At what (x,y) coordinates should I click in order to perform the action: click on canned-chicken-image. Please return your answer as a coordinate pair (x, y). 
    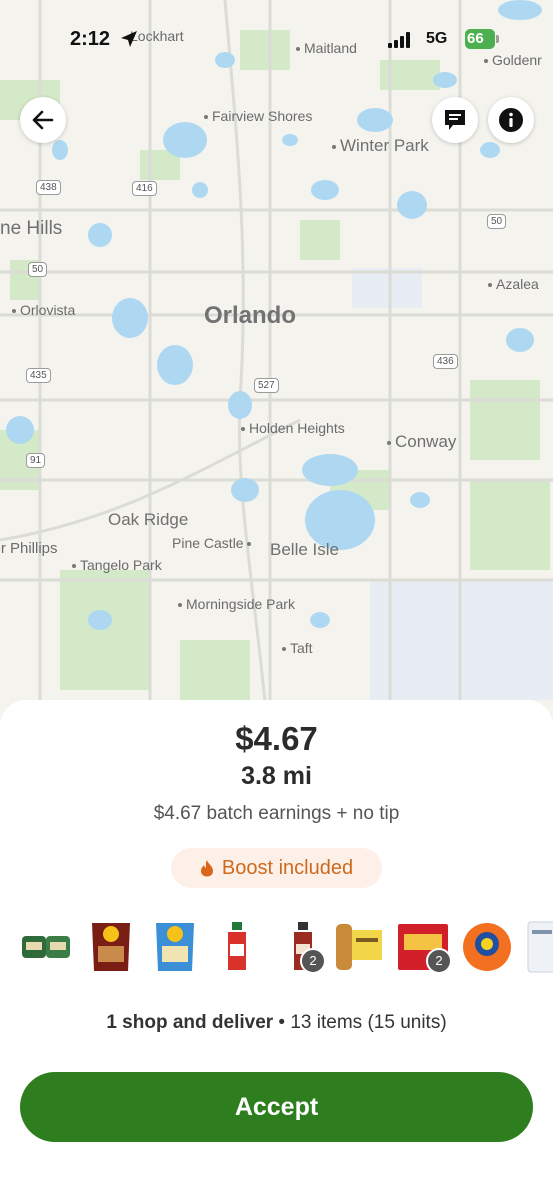
    Looking at the image, I should click on (46, 947).